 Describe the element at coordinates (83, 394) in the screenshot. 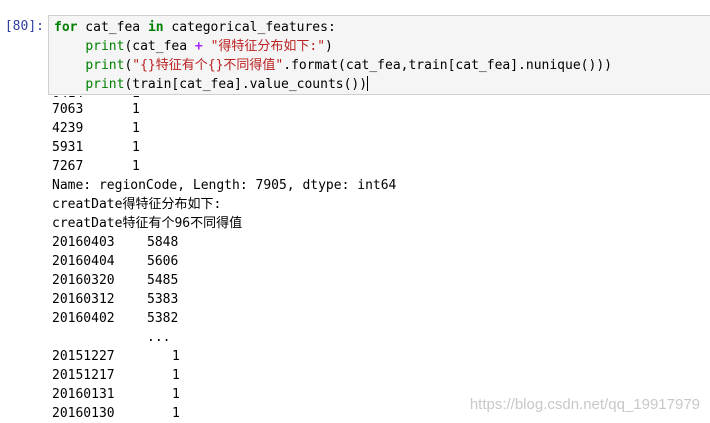

I see `row-key: 20160131` at that location.